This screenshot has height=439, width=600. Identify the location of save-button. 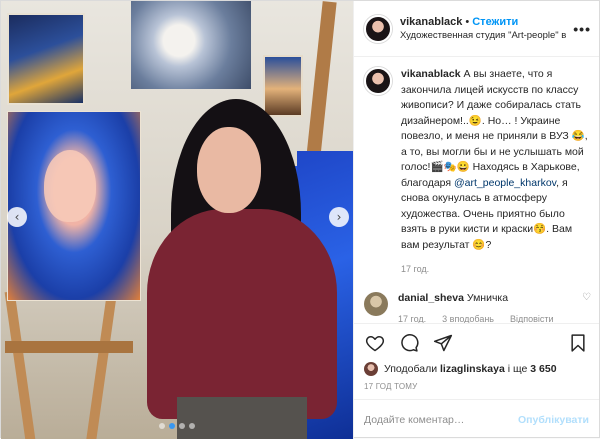
(578, 343).